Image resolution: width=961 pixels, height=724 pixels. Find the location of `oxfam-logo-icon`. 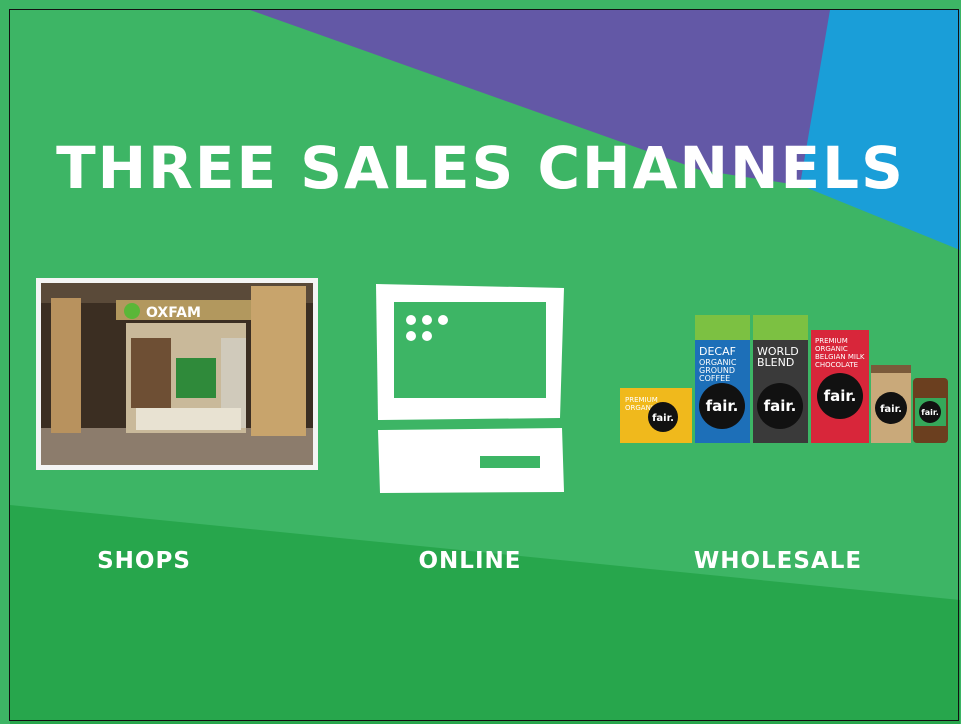

oxfam-logo-icon is located at coordinates (132, 311).